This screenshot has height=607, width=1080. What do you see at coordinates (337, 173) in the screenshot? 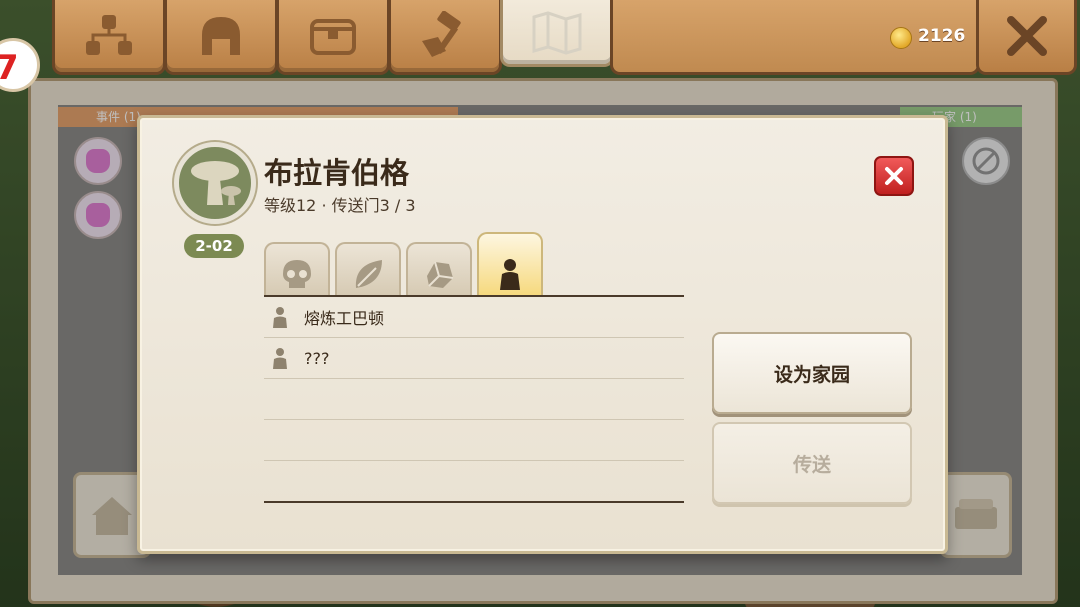
I see `location-title: 布拉肯伯格` at bounding box center [337, 173].